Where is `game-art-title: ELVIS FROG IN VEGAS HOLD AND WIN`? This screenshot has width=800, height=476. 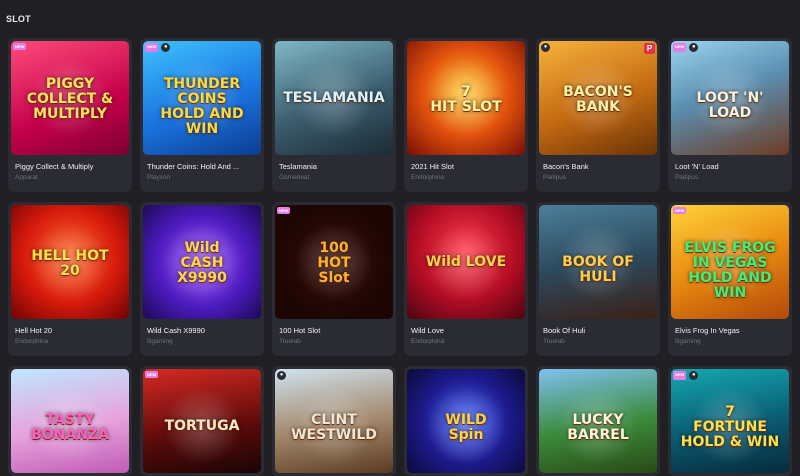
game-art-title: ELVIS FROG IN VEGAS HOLD AND WIN is located at coordinates (730, 270).